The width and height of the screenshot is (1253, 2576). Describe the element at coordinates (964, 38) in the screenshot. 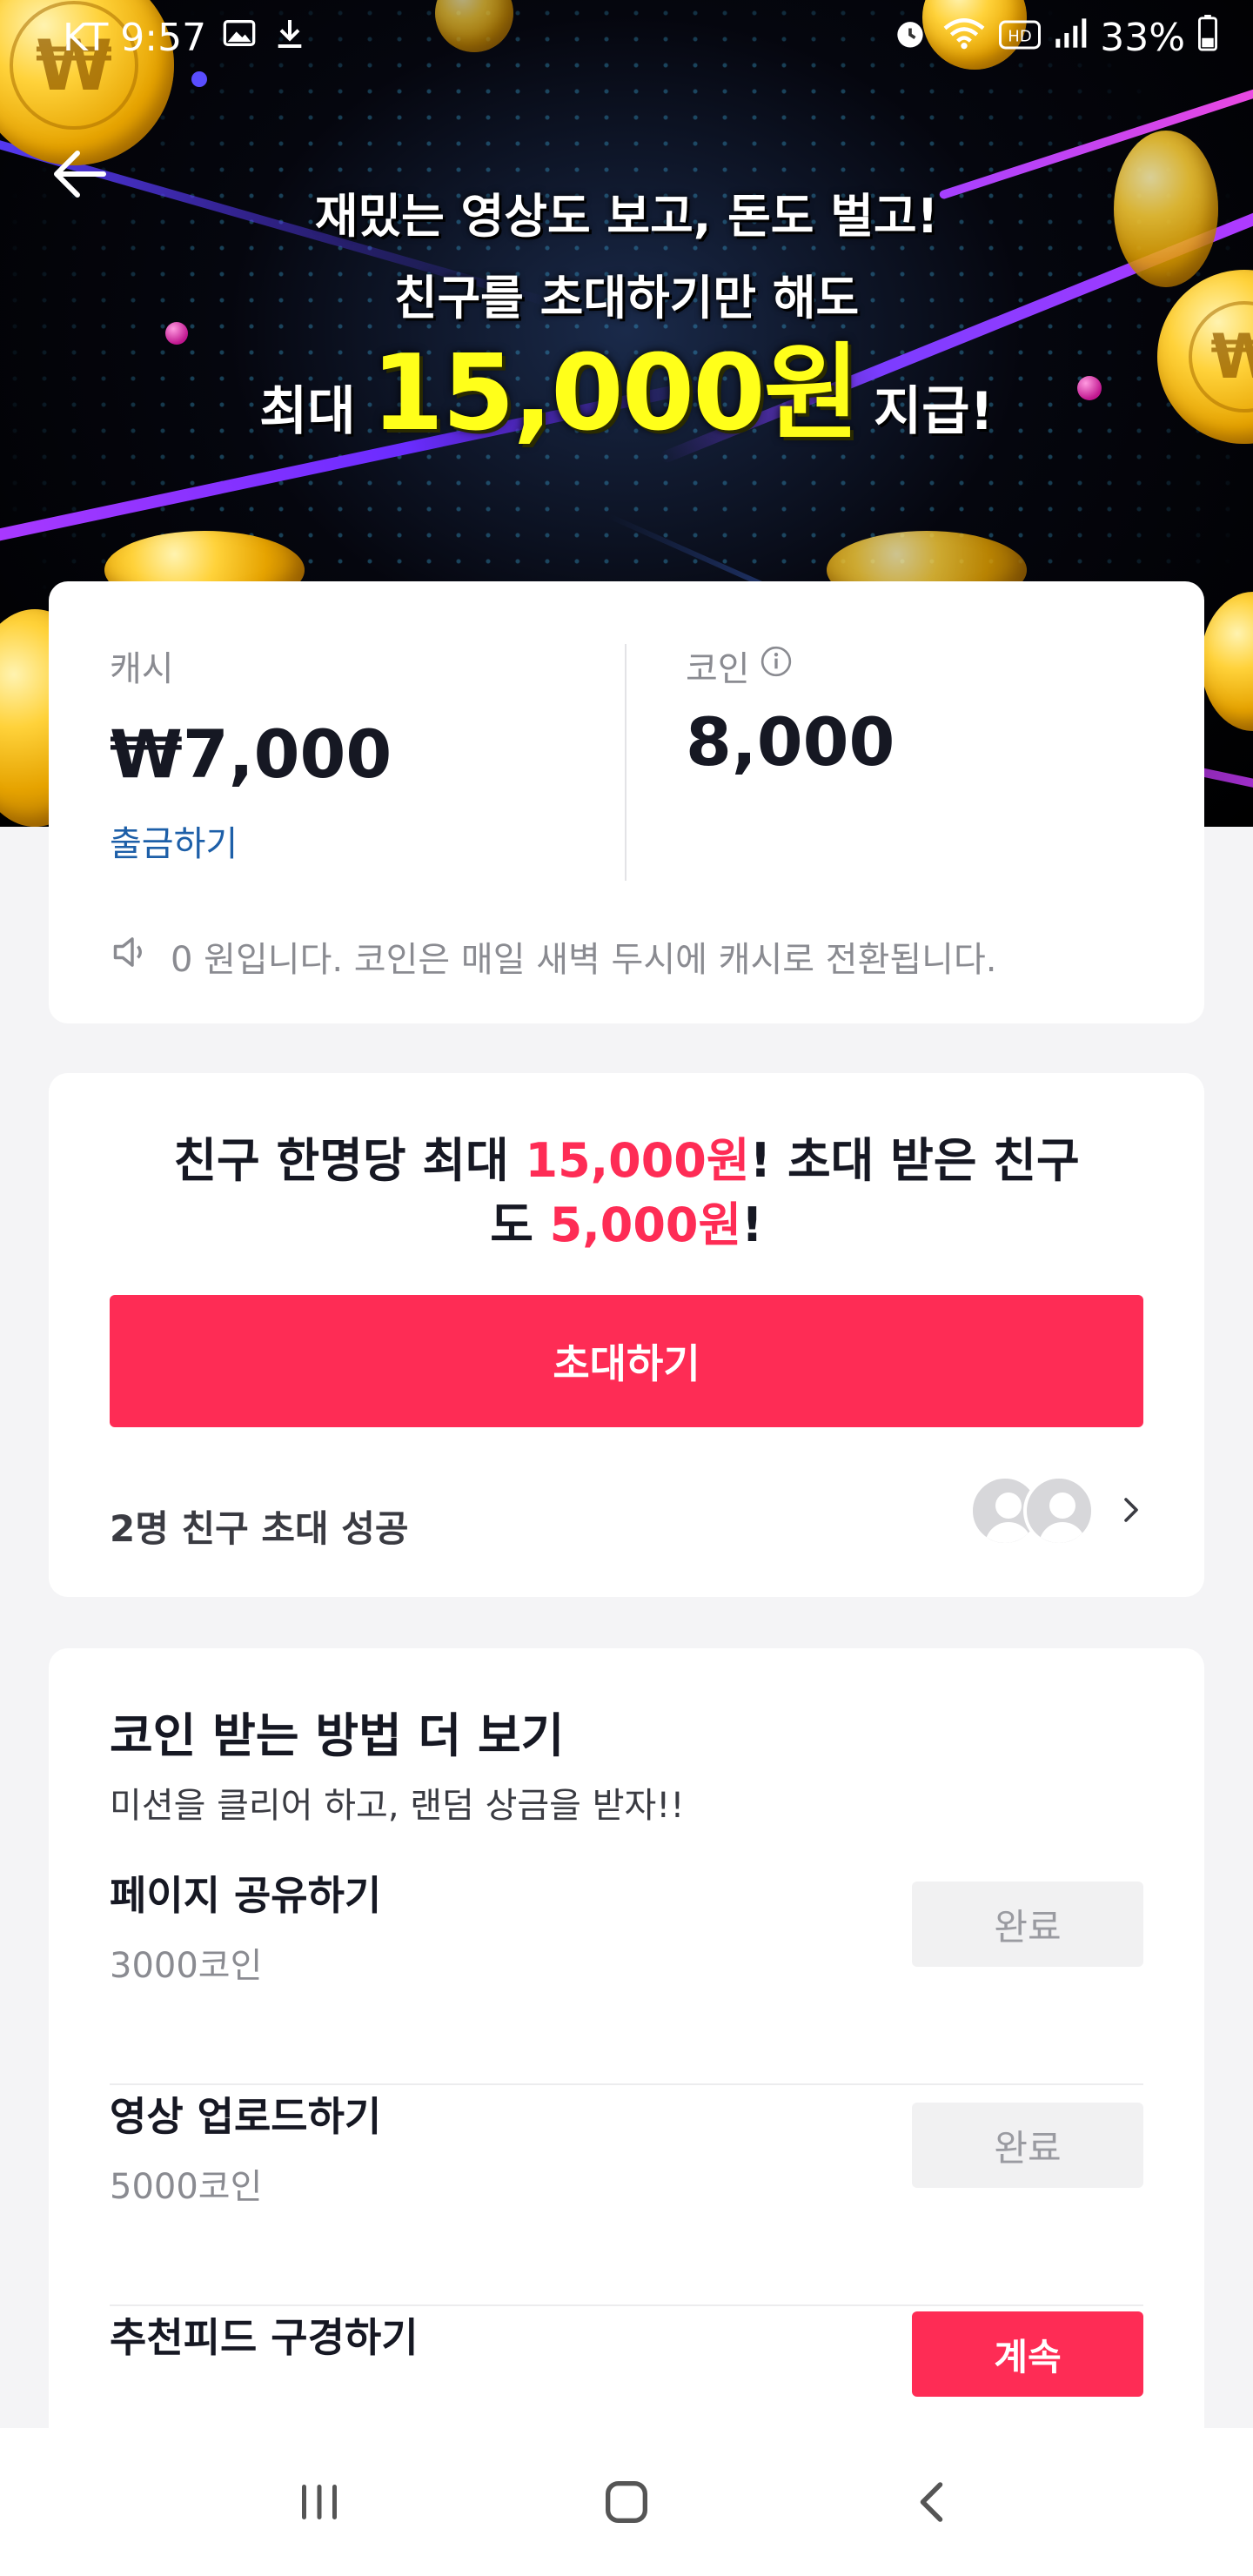

I see `wifi-icon` at that location.